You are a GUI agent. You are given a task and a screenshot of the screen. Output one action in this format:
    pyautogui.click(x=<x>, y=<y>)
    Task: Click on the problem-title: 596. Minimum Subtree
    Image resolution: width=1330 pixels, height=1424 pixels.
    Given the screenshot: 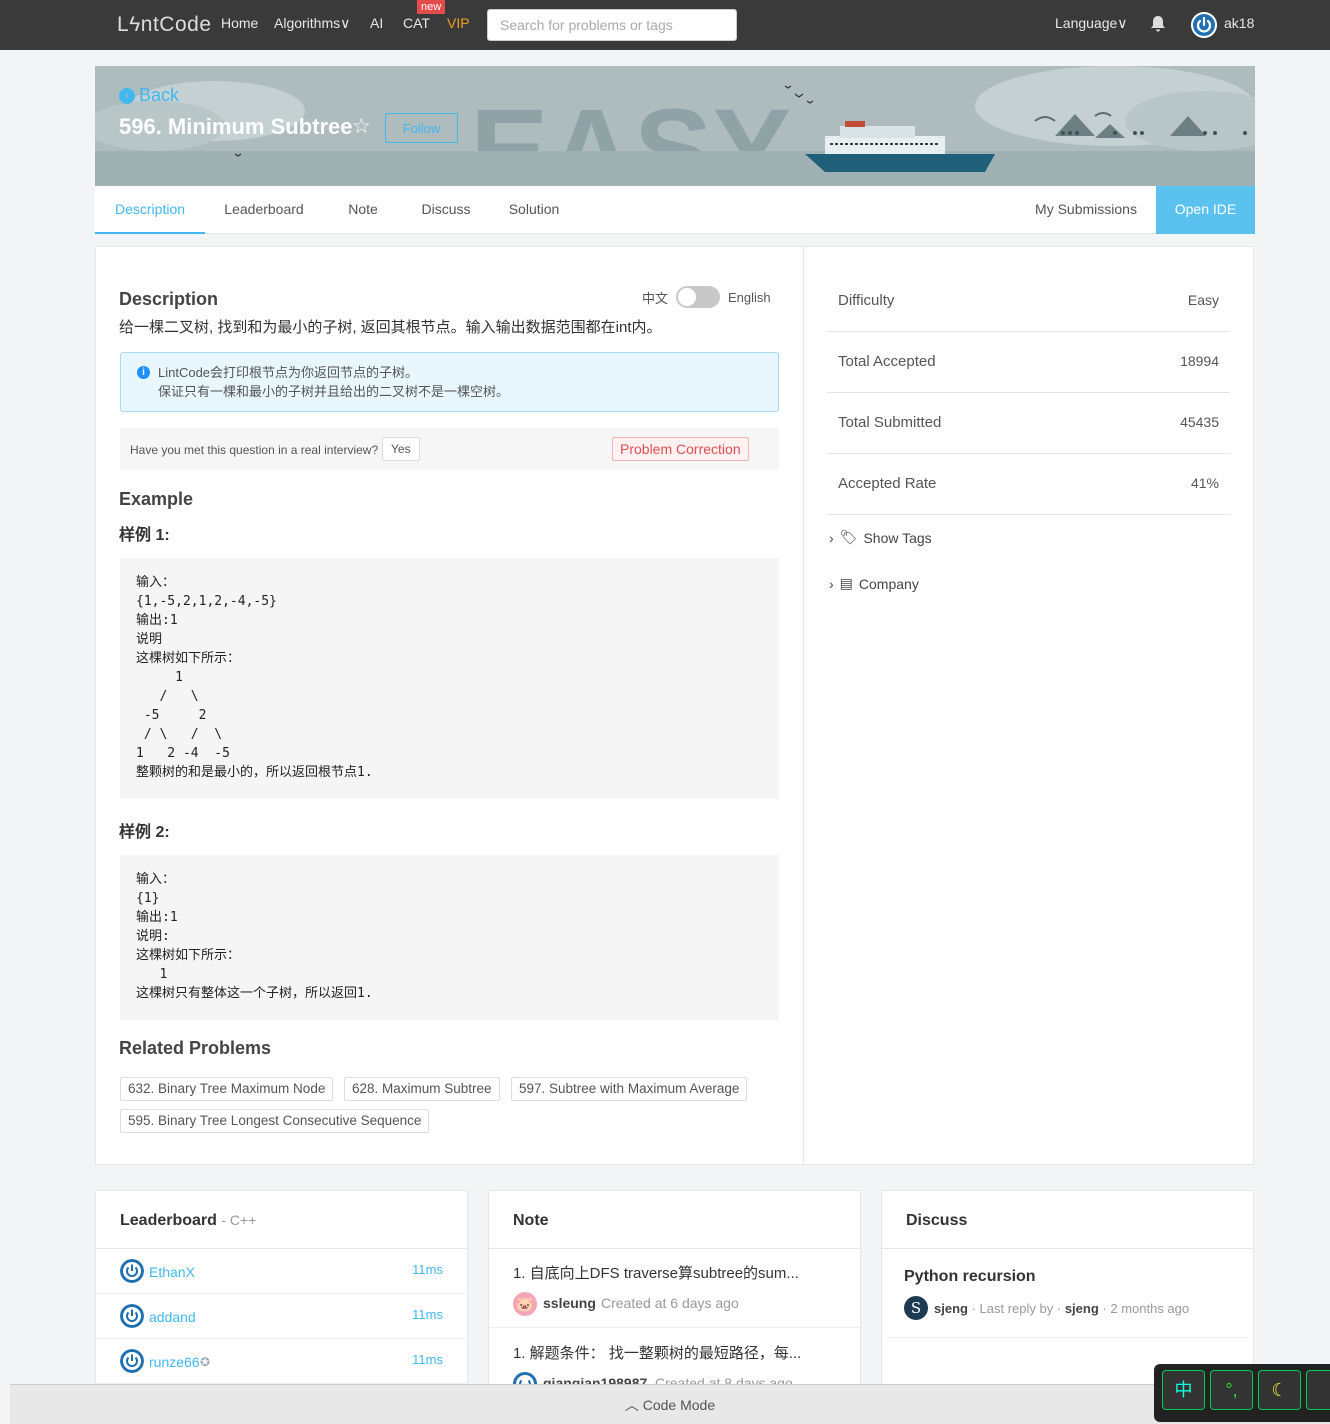 What is the action you would take?
    pyautogui.click(x=236, y=126)
    